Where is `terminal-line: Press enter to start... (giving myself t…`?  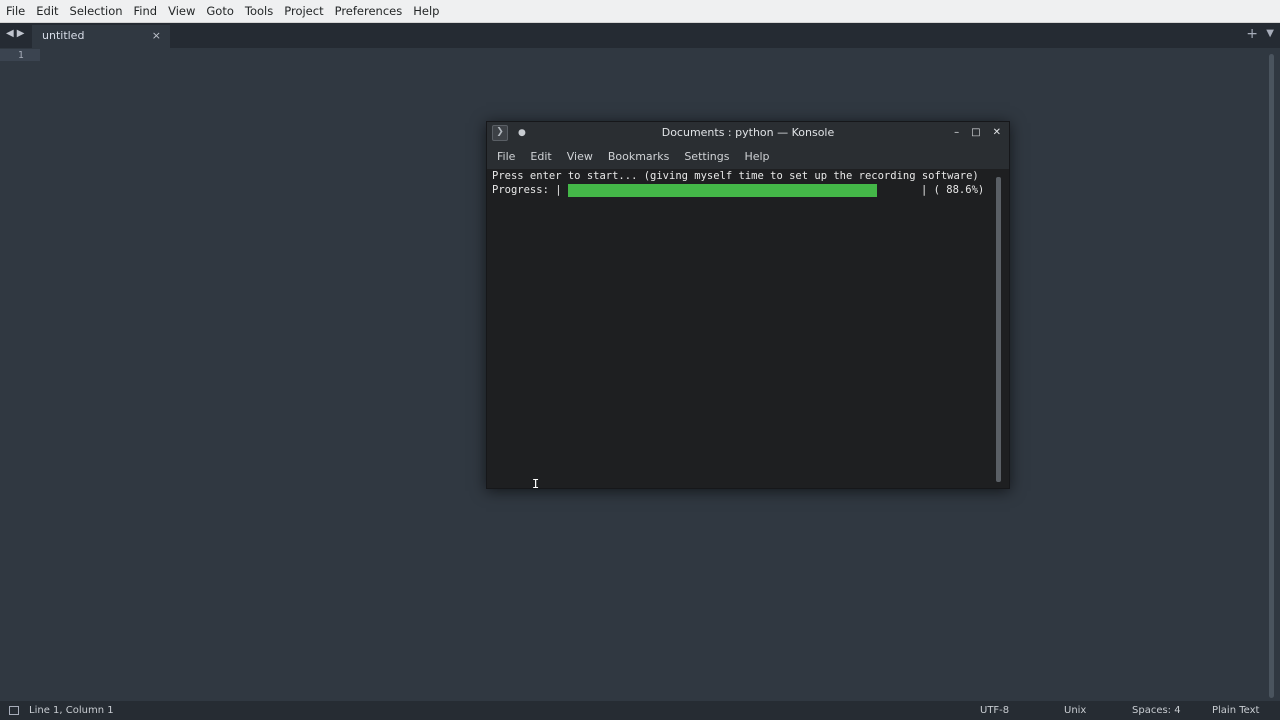
terminal-line: Press enter to start... (giving myself t… is located at coordinates (735, 176).